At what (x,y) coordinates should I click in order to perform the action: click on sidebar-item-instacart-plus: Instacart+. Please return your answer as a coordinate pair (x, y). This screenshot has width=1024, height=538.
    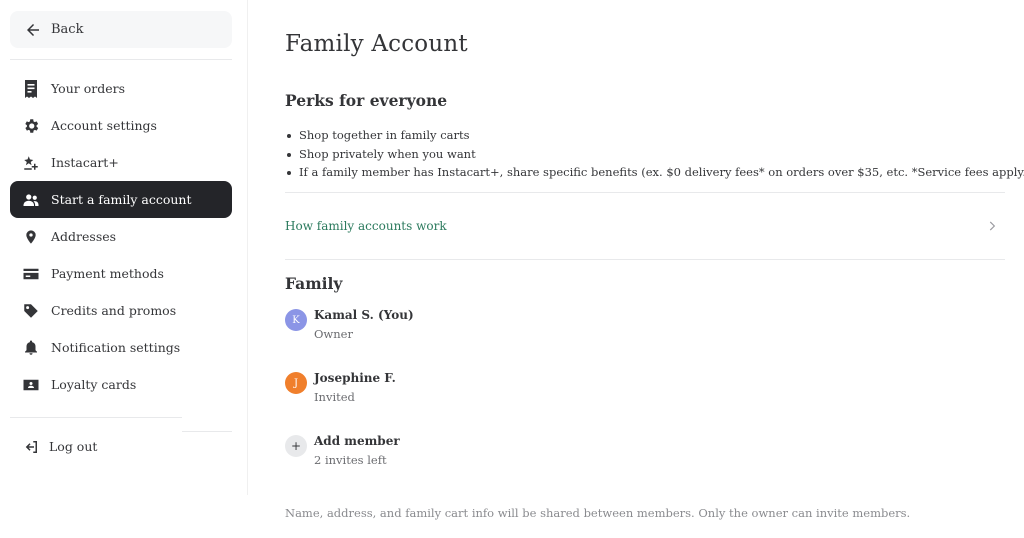
    Looking at the image, I should click on (121, 162).